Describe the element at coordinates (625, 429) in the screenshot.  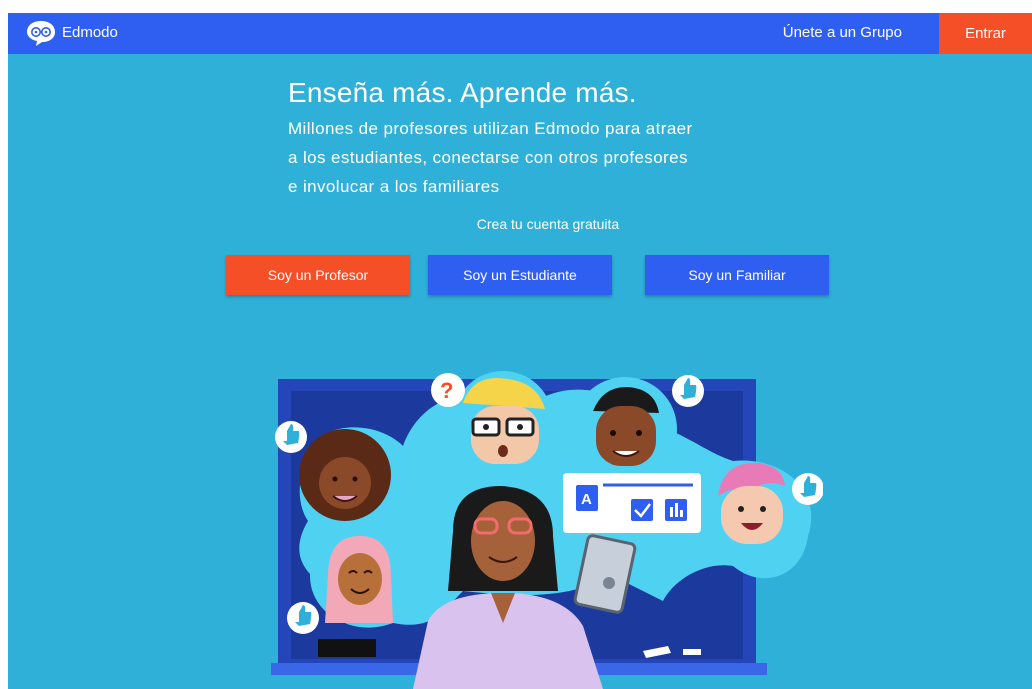
I see `student-dark-hair-boy` at that location.